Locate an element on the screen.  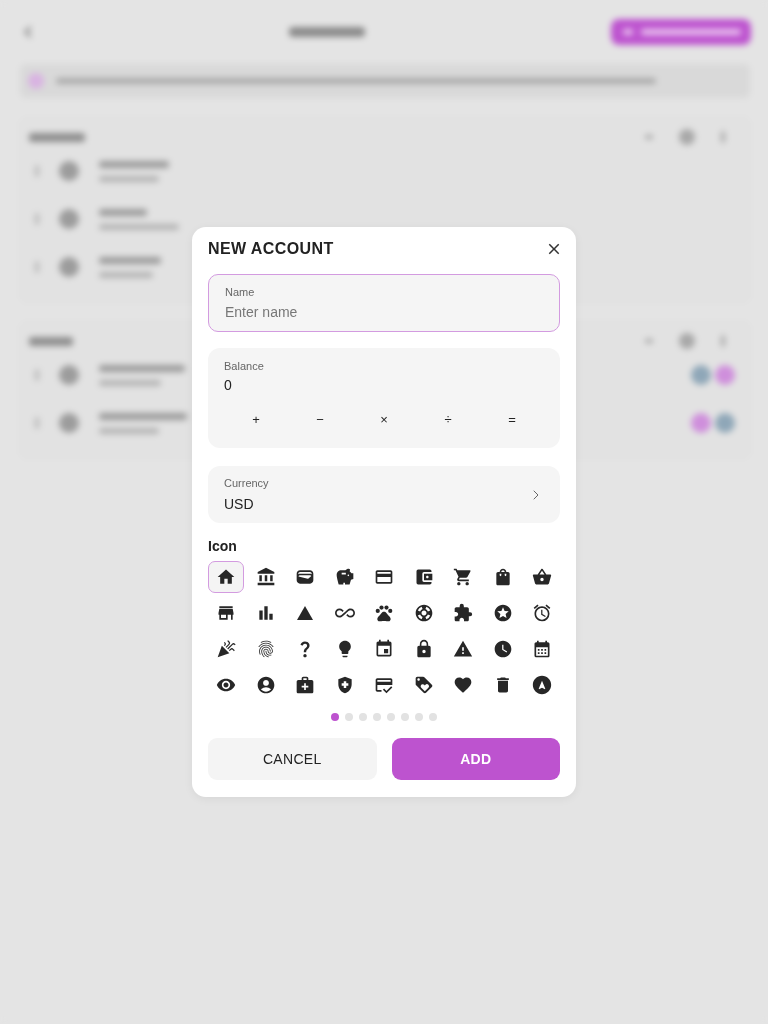
balance-value: 0 is located at coordinates (228, 385).